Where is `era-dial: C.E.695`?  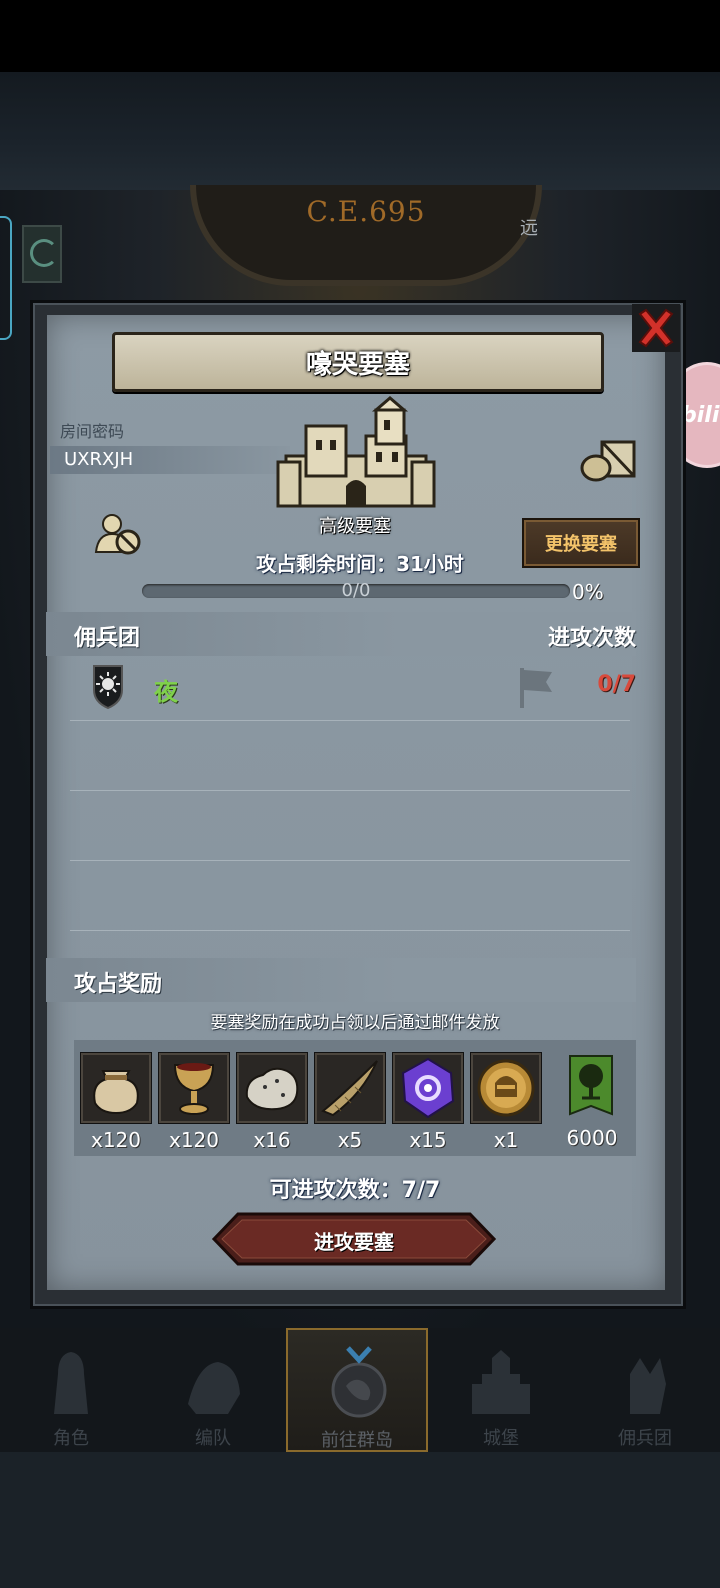 era-dial: C.E.695 is located at coordinates (366, 235).